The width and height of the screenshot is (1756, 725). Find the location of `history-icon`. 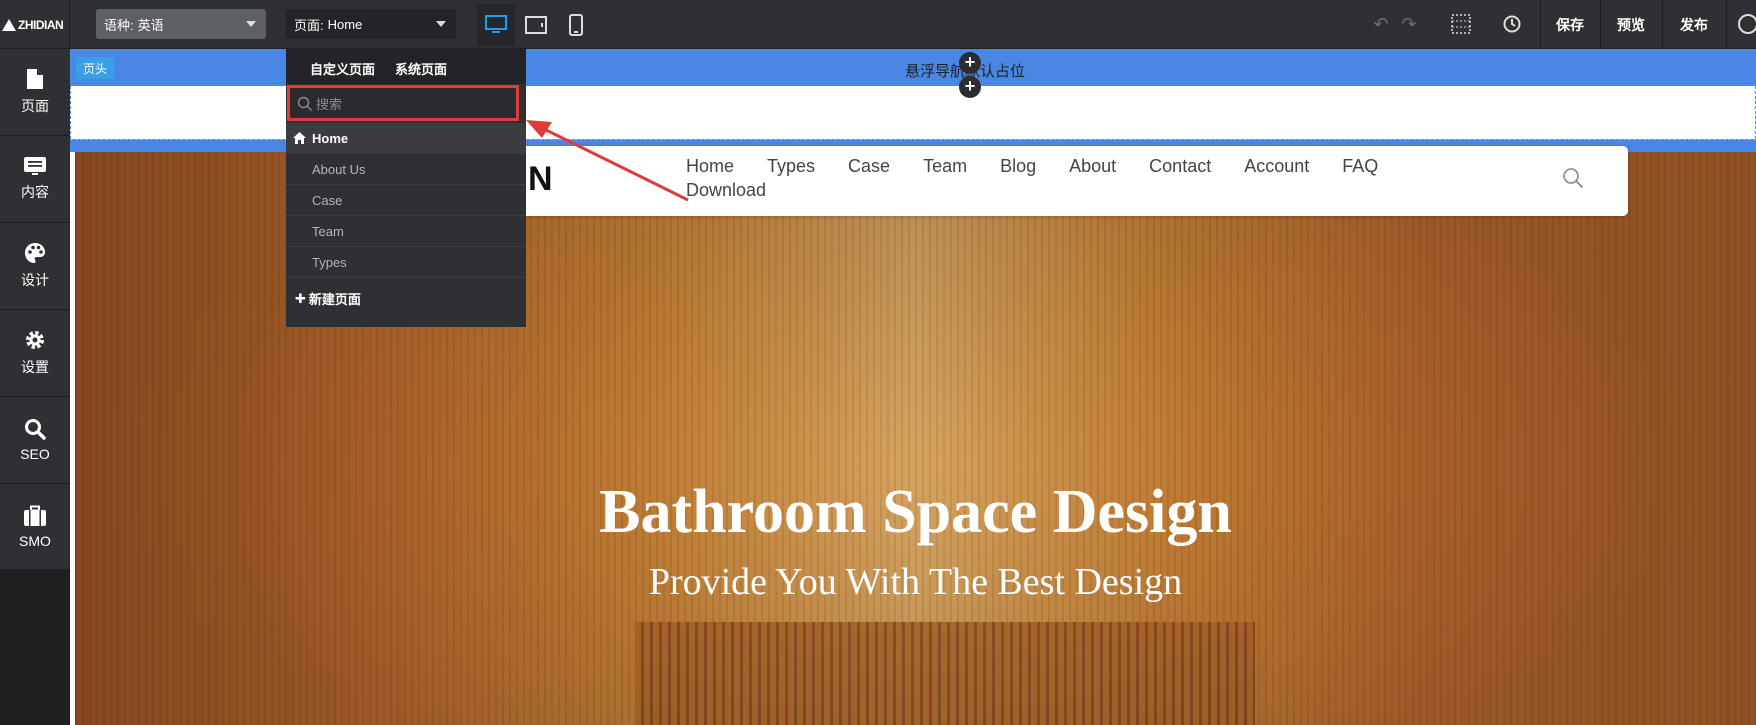

history-icon is located at coordinates (1512, 24).